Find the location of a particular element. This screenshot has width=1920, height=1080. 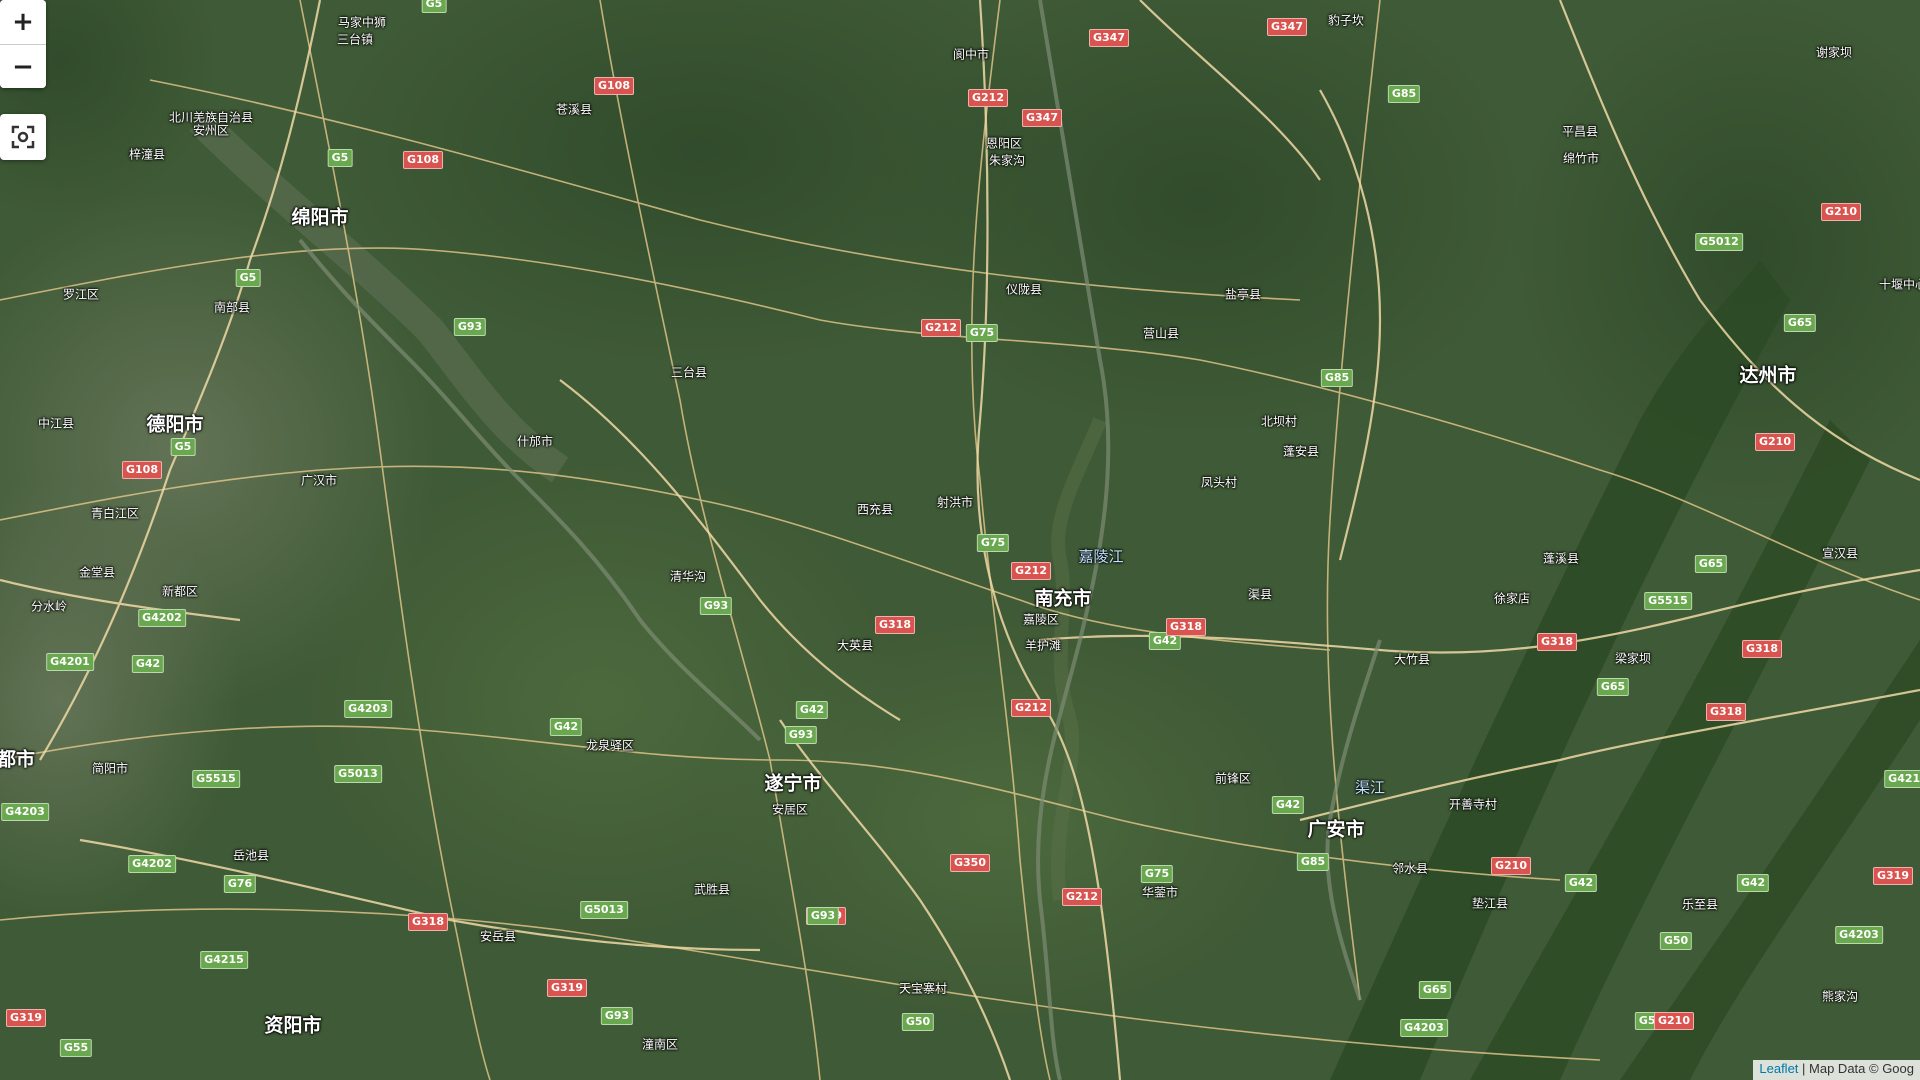

river-label: 嘉陵江 is located at coordinates (1101, 556).